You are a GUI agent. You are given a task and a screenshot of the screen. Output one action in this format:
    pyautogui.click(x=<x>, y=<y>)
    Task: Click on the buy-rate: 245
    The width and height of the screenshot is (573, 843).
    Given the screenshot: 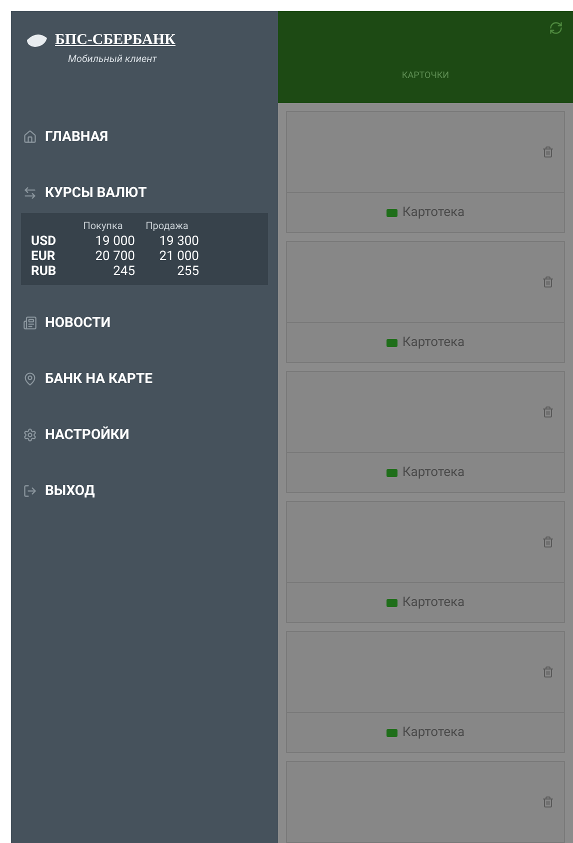 What is the action you would take?
    pyautogui.click(x=123, y=271)
    